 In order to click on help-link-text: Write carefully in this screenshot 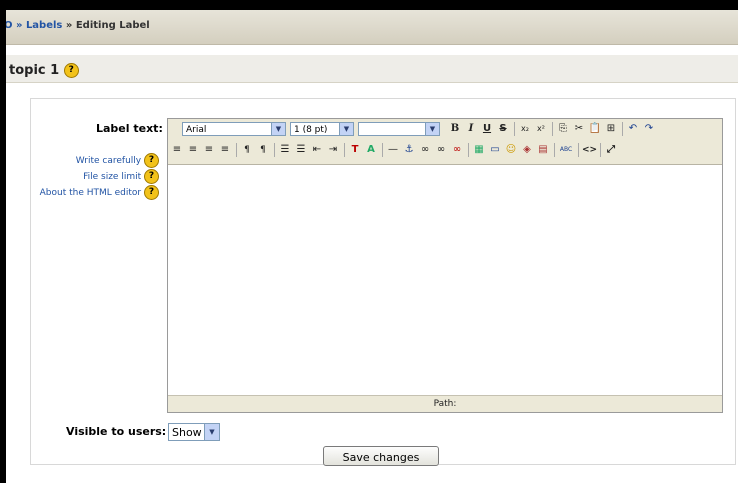, I will do `click(108, 161)`.